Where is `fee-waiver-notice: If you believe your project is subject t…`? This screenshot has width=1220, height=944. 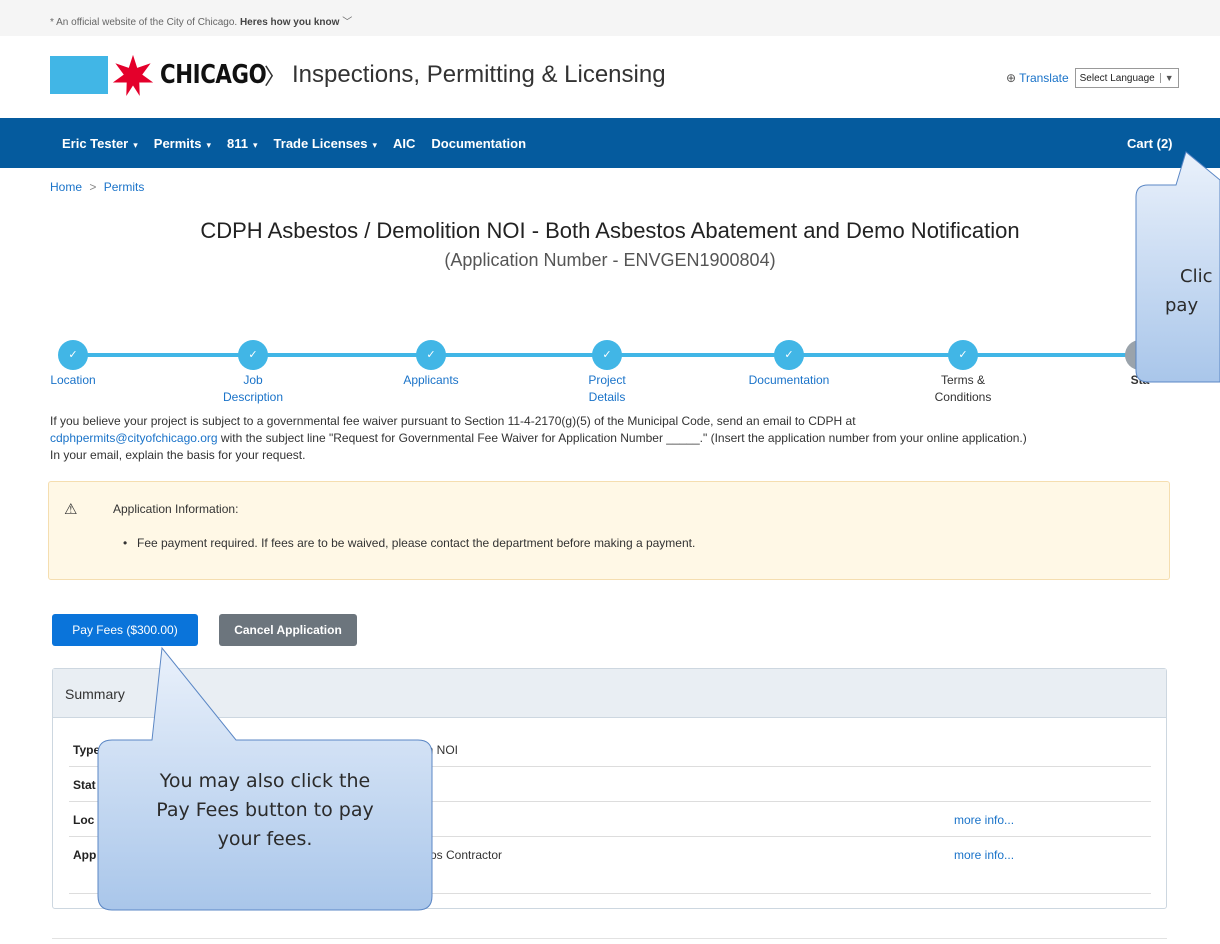 fee-waiver-notice: If you believe your project is subject t… is located at coordinates (538, 438).